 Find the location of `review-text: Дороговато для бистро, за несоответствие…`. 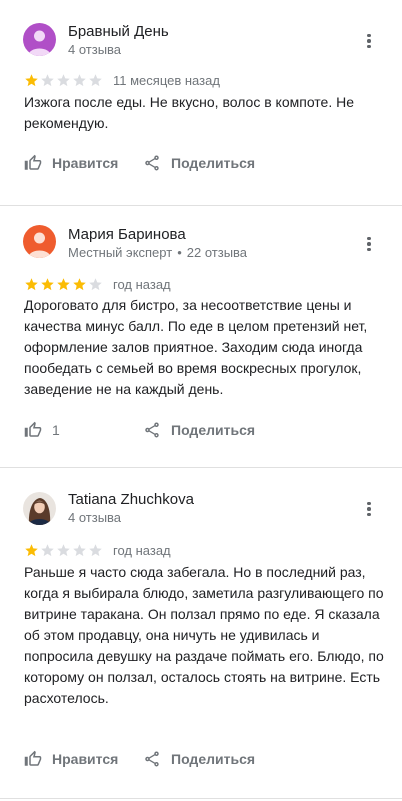

review-text: Дороговато для бистро, за несоответствие… is located at coordinates (196, 347).